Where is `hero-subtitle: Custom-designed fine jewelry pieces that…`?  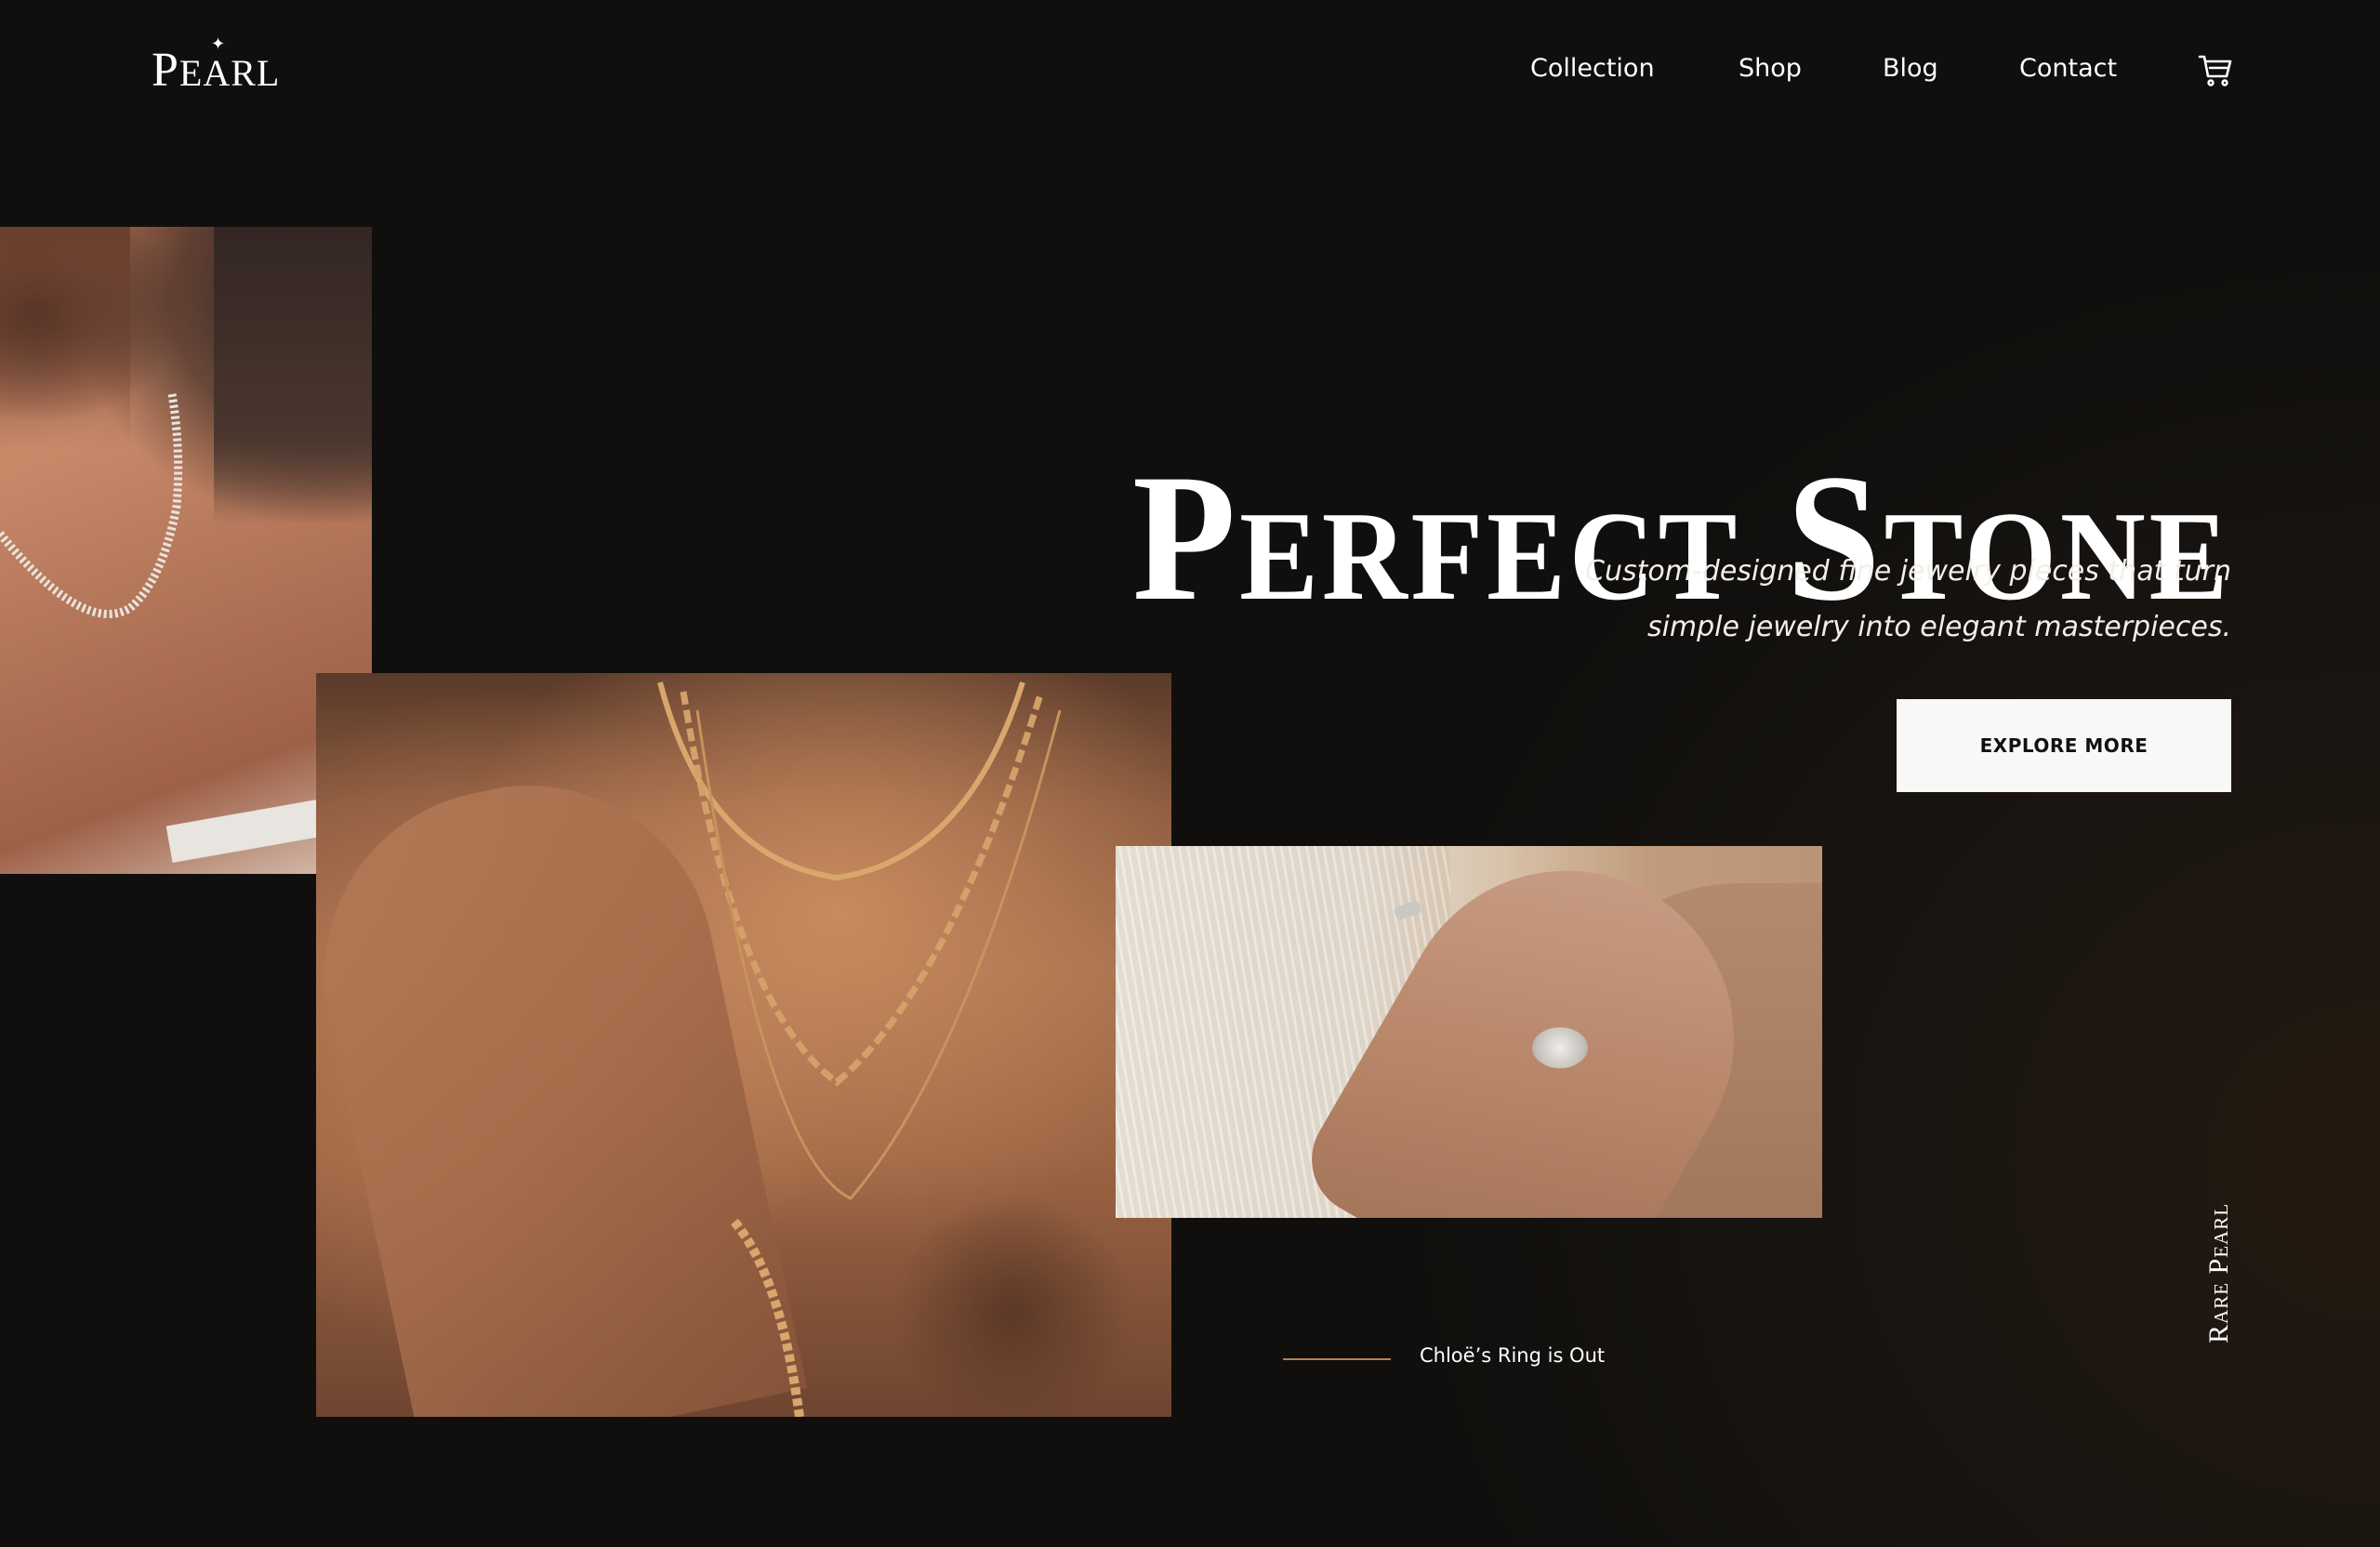 hero-subtitle: Custom-designed fine jewelry pieces that… is located at coordinates (1813, 599).